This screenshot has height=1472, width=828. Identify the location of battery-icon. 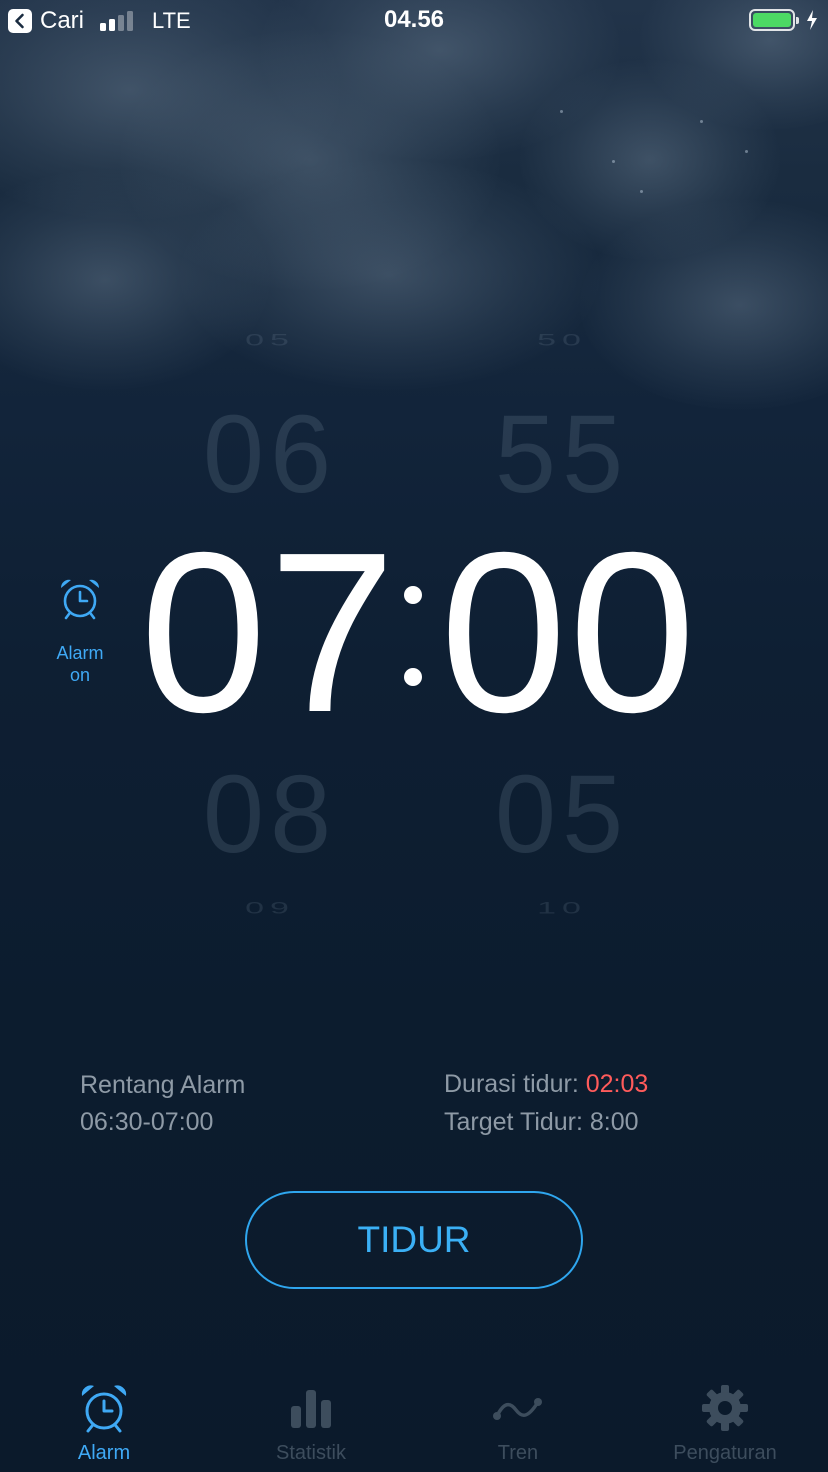
(774, 20).